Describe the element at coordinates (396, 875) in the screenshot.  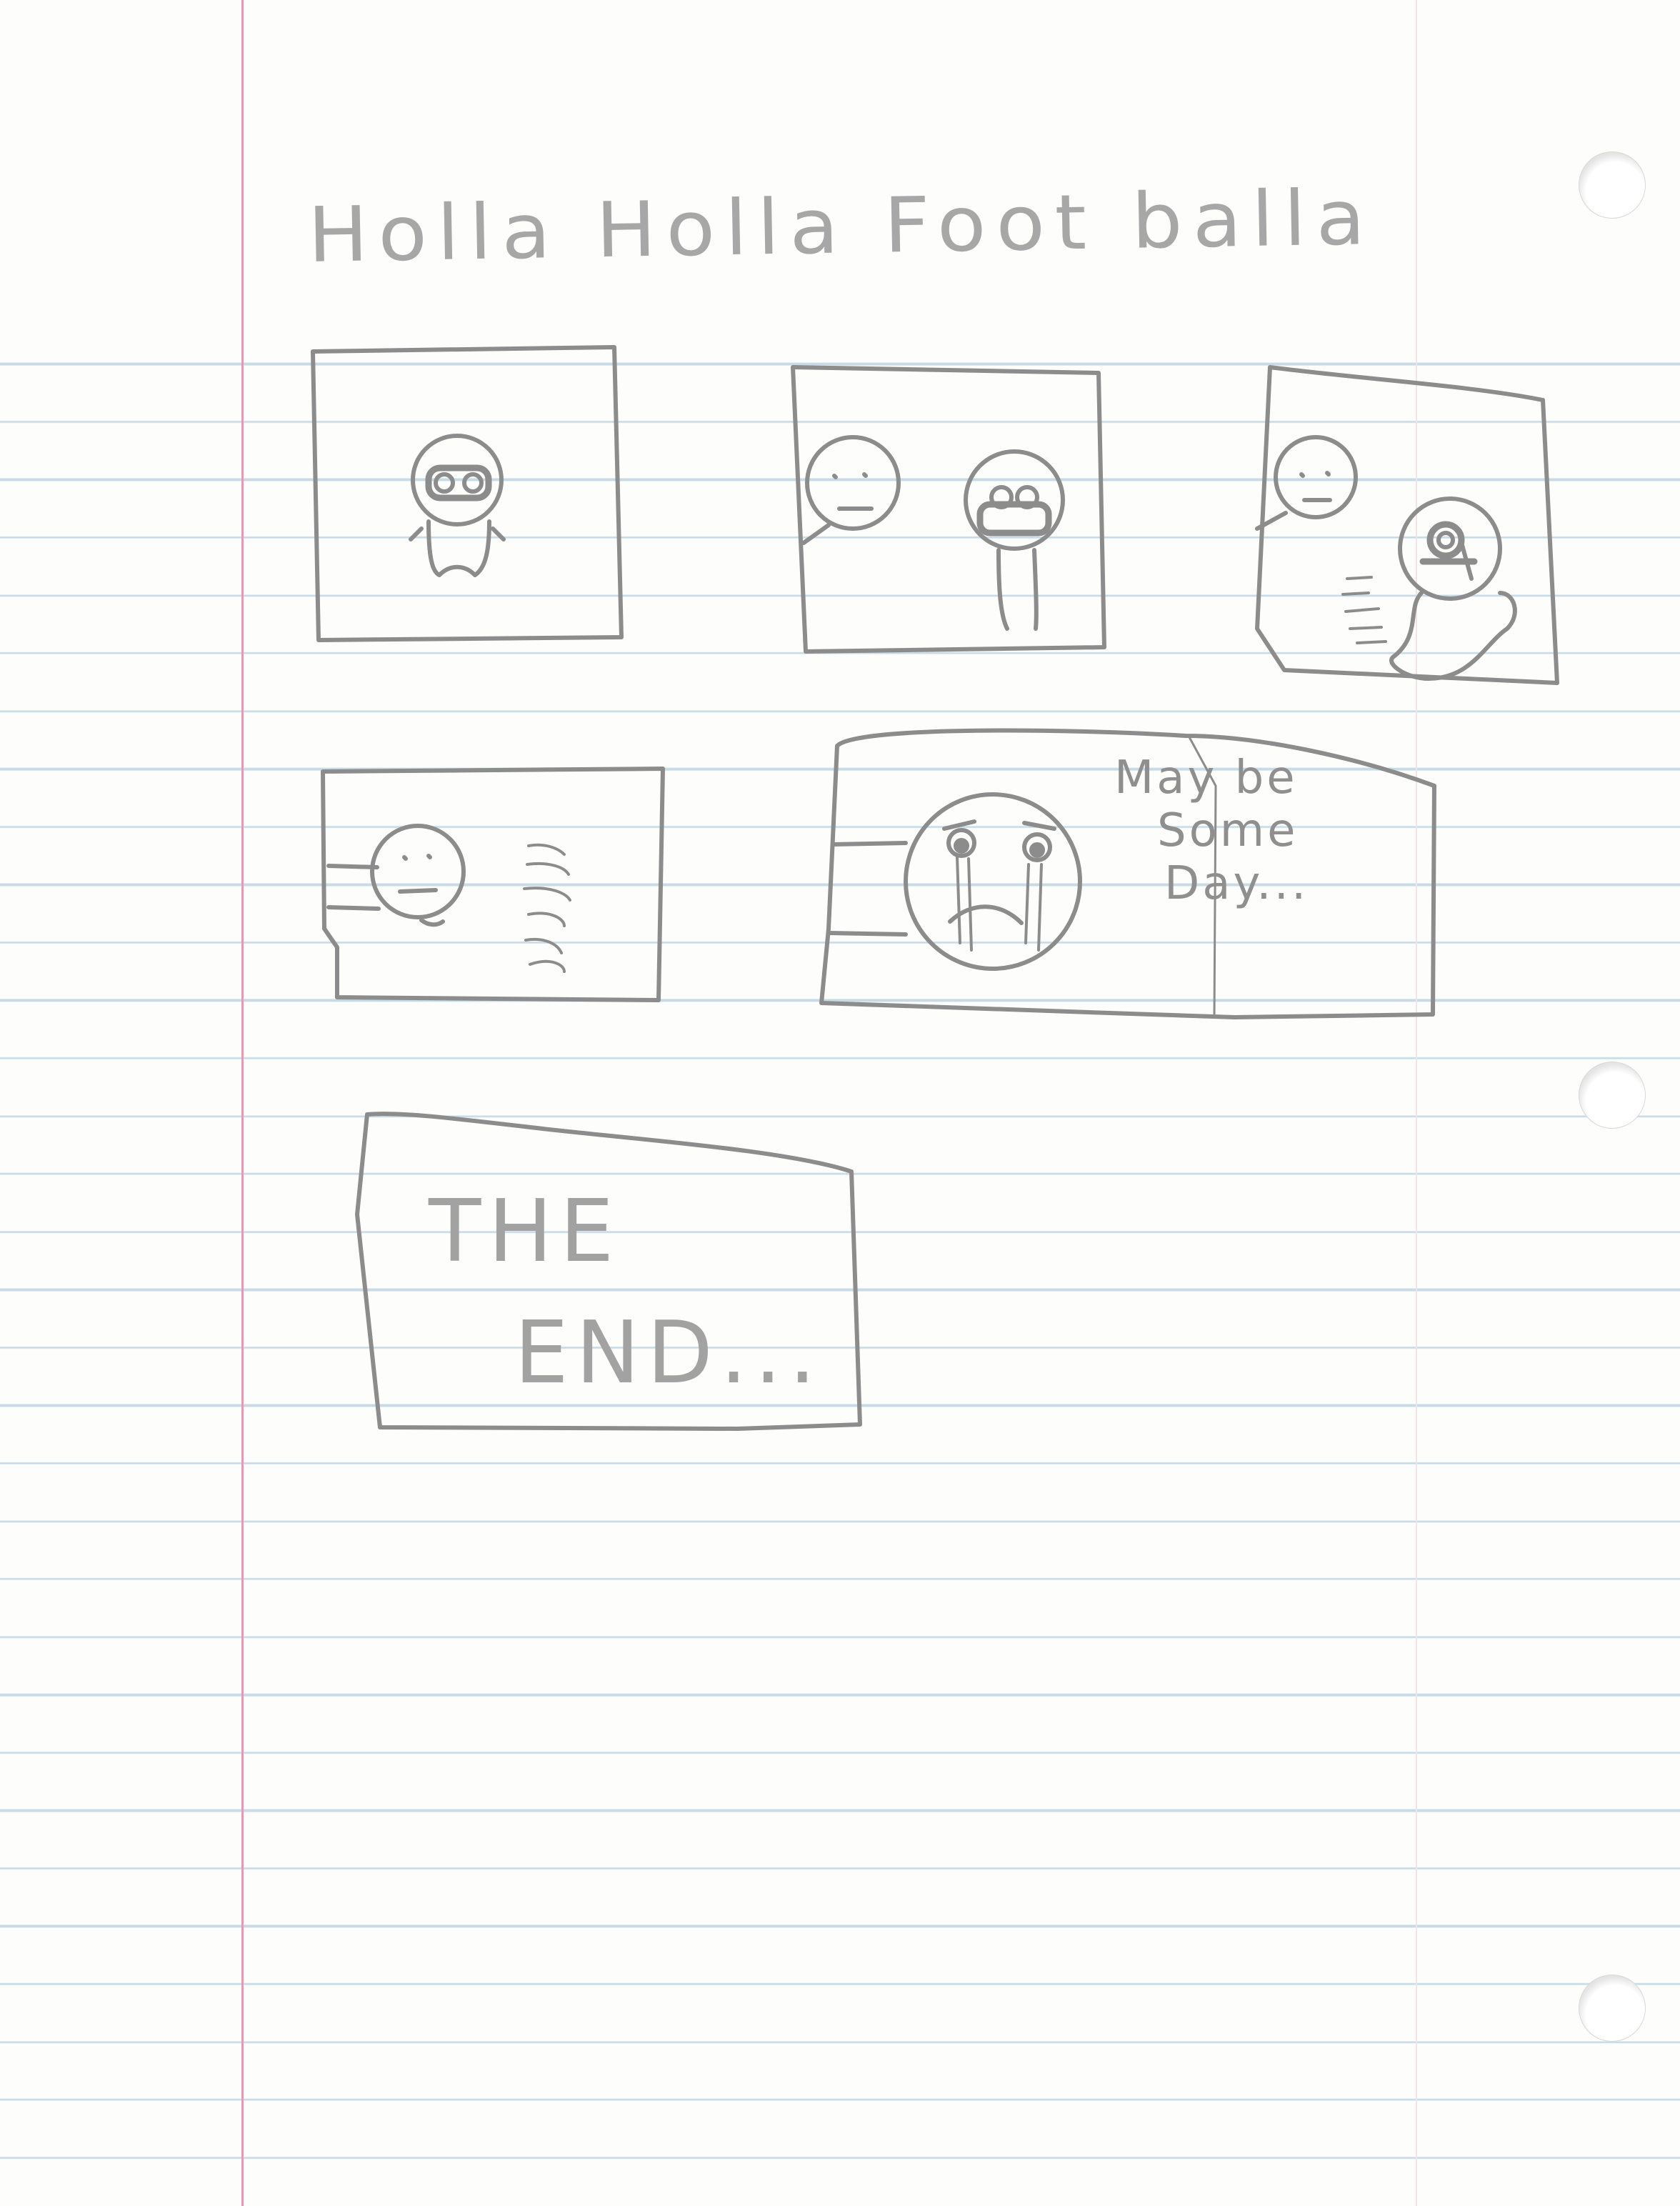
I see `panel-4-character` at that location.